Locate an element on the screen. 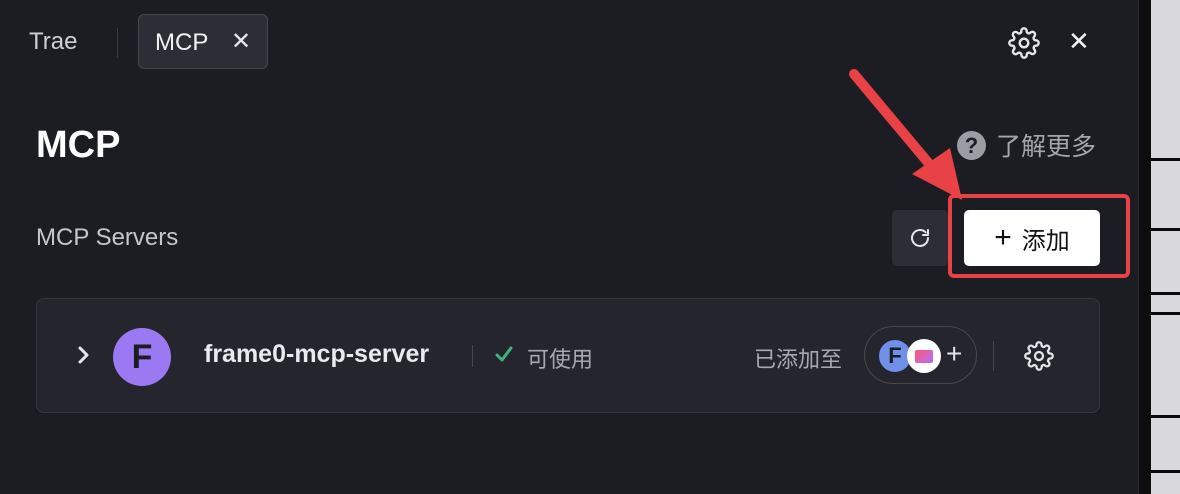 The width and height of the screenshot is (1180, 494). check-icon is located at coordinates (504, 354).